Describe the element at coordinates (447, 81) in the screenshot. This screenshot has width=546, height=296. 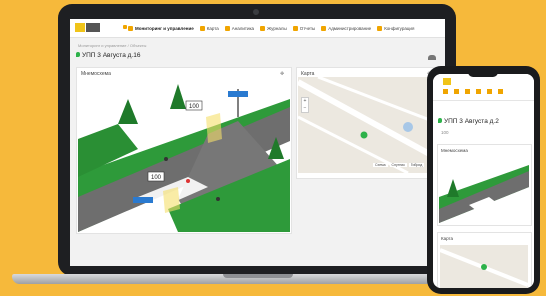
I see `phone-logo` at that location.